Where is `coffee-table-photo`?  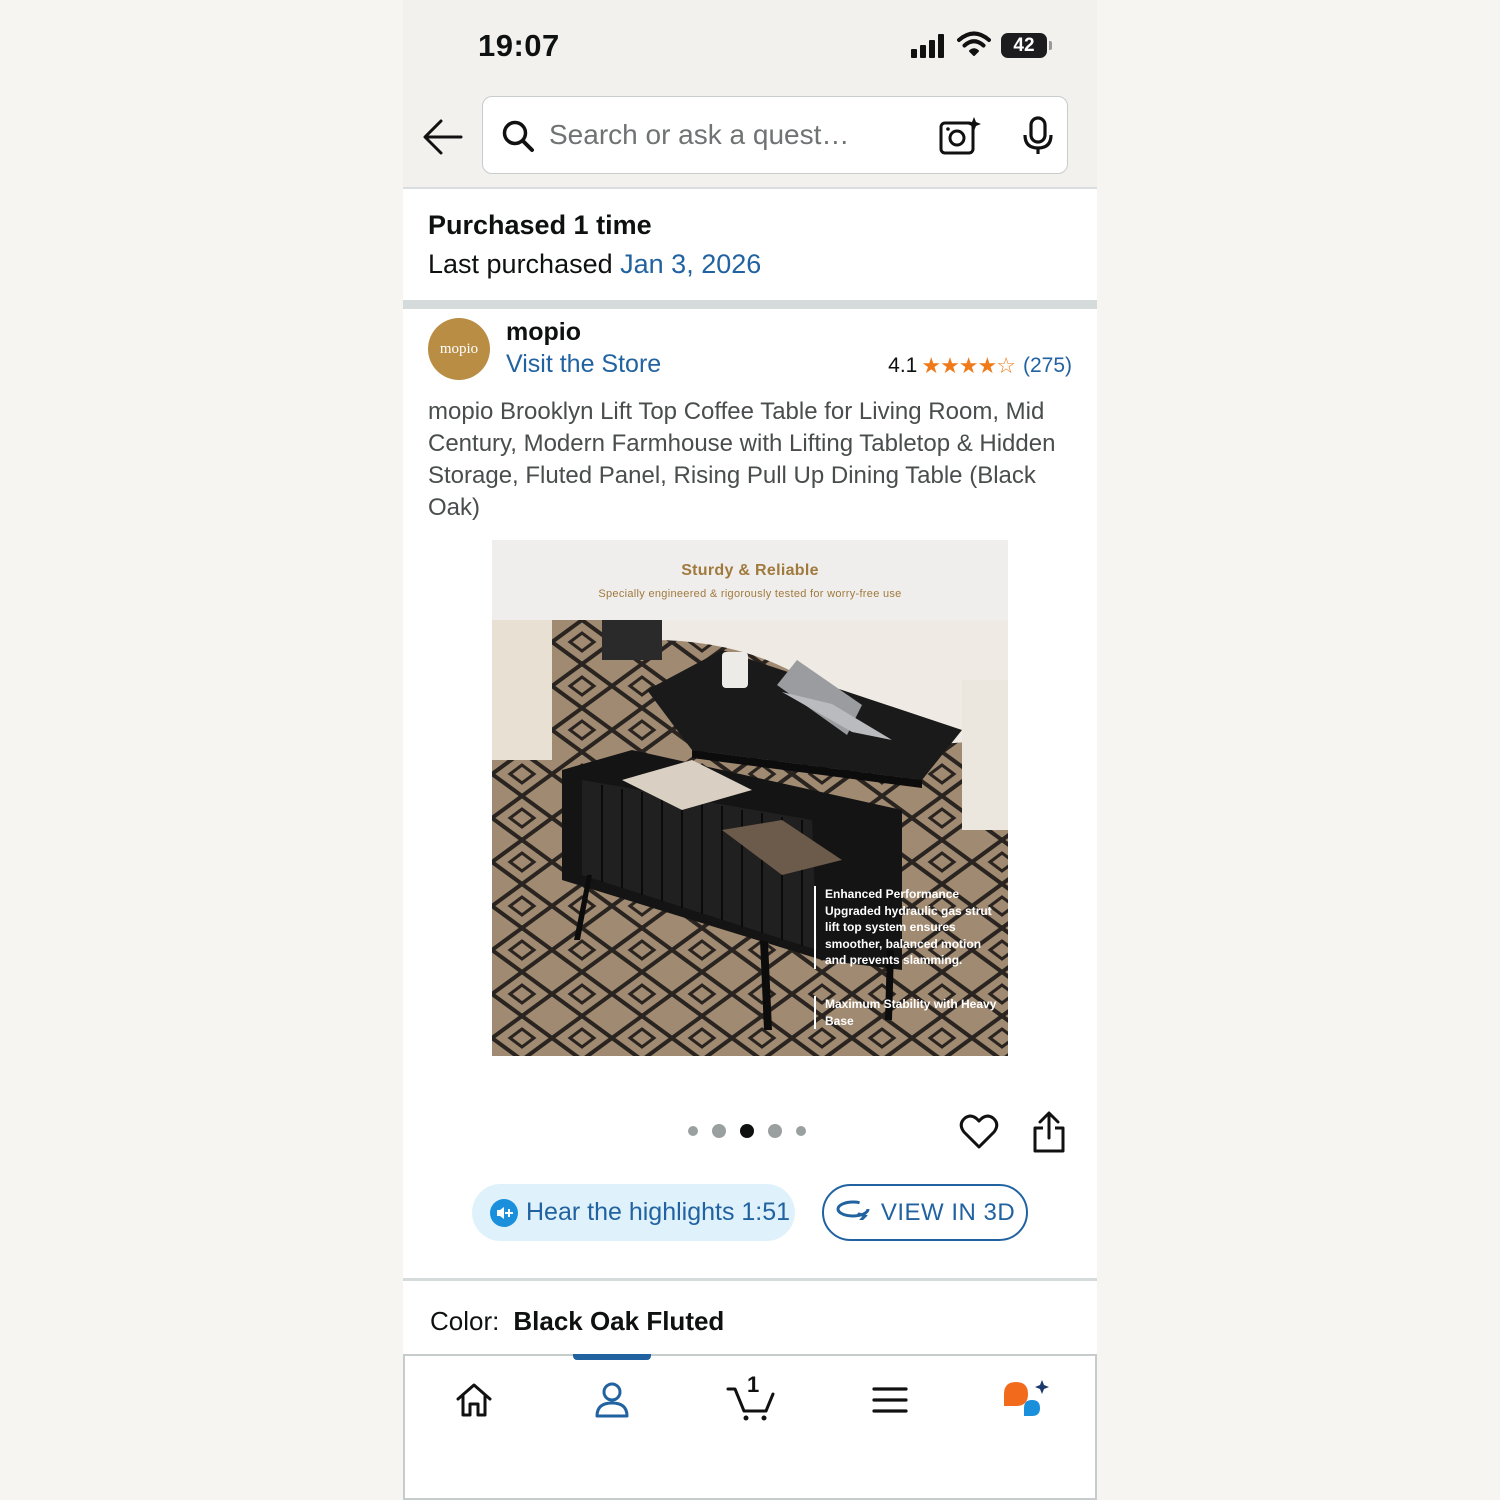
coffee-table-photo is located at coordinates (750, 838).